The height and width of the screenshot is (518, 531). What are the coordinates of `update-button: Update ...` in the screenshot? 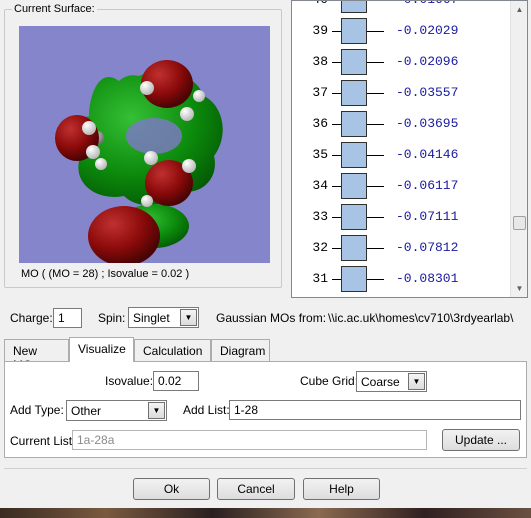 It's located at (481, 440).